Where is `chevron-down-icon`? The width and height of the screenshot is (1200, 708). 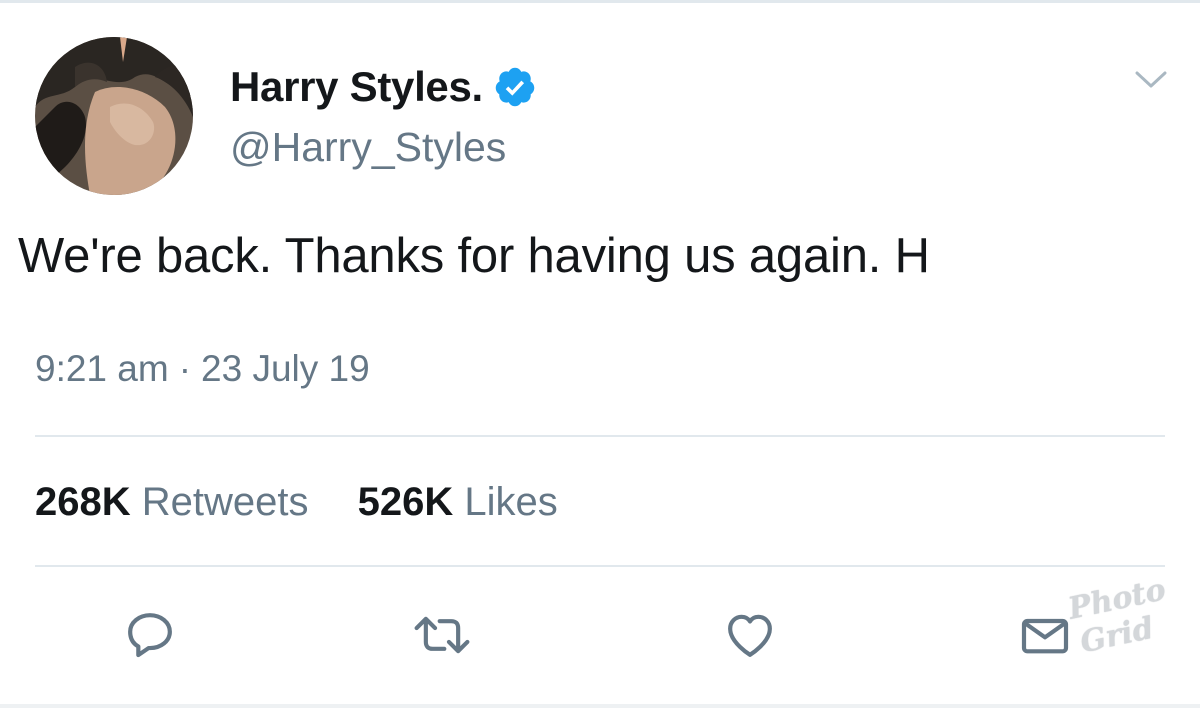
chevron-down-icon is located at coordinates (1151, 80).